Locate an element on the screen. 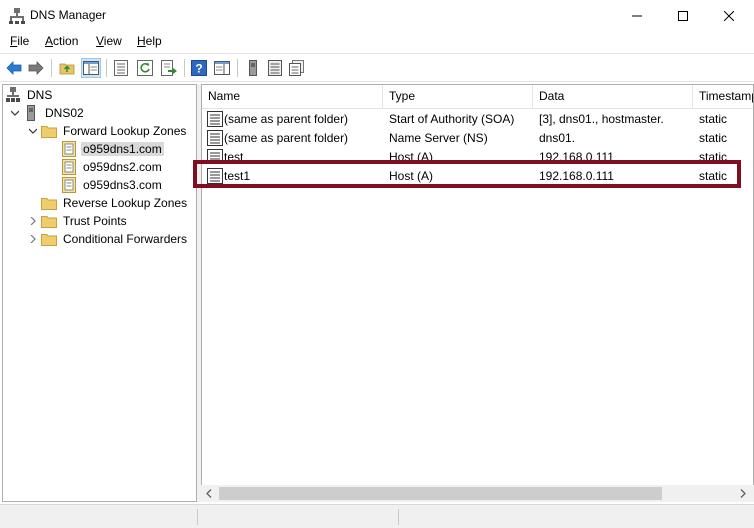  tree-label-zone-o959dns3: o959dns3.com is located at coordinates (122, 185).